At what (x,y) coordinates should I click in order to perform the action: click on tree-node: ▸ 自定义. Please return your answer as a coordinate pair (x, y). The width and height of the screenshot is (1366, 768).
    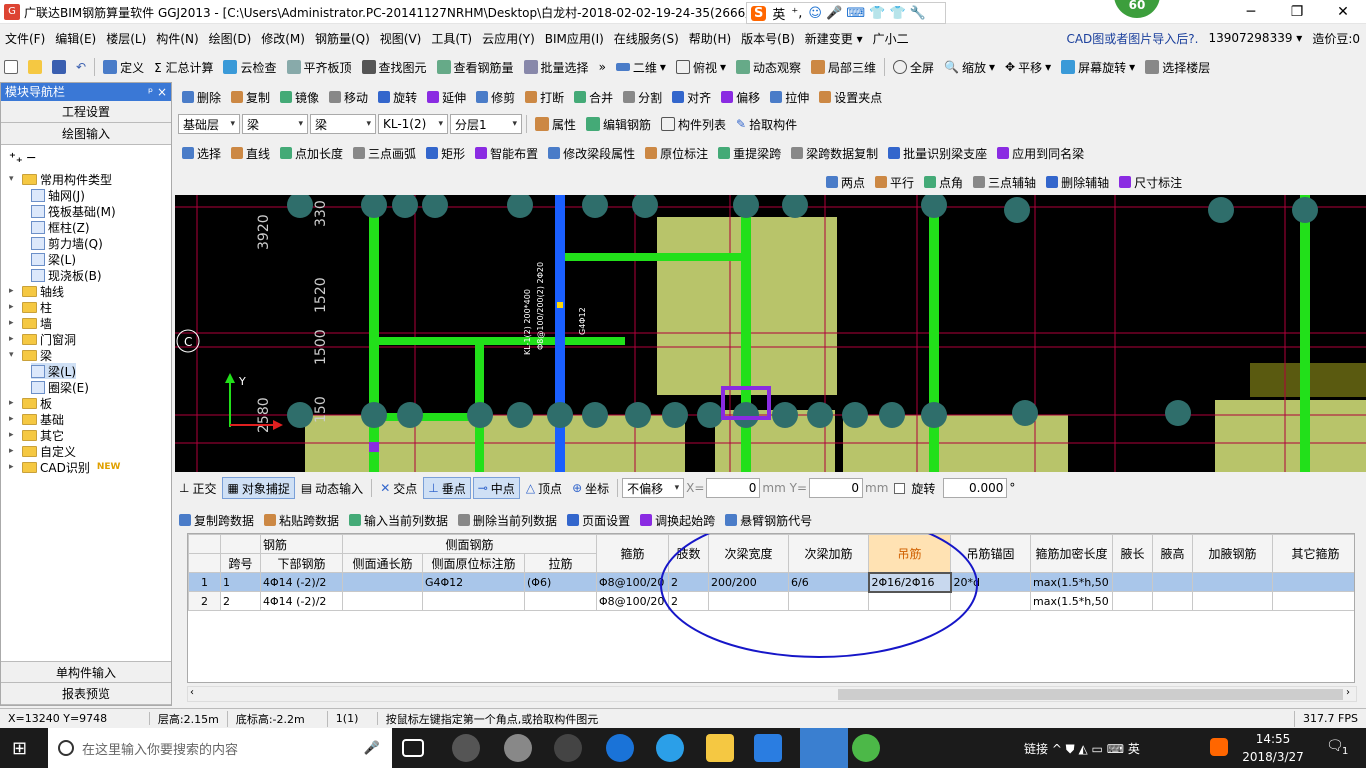
    Looking at the image, I should click on (42, 451).